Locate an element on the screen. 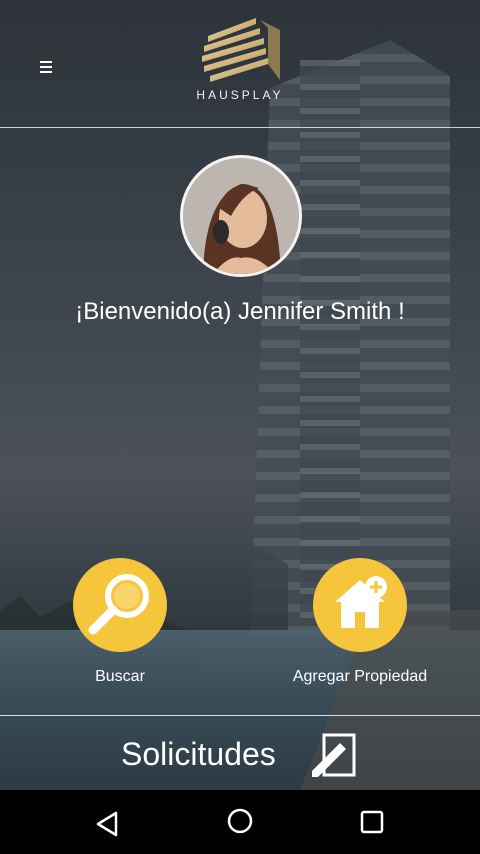  magnifier-icon is located at coordinates (118, 604).